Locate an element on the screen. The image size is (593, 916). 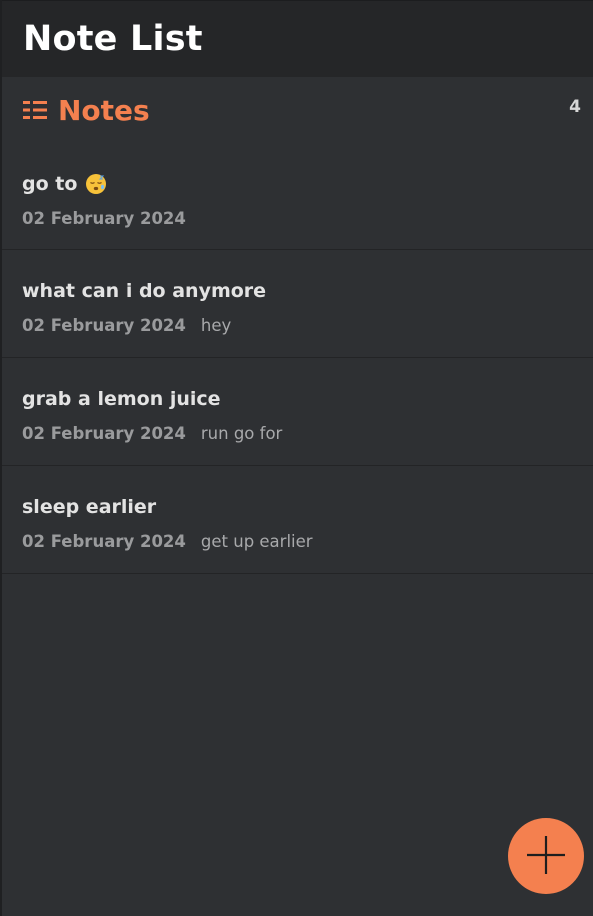
note-meta: 02 February 2024 is located at coordinates (297, 218).